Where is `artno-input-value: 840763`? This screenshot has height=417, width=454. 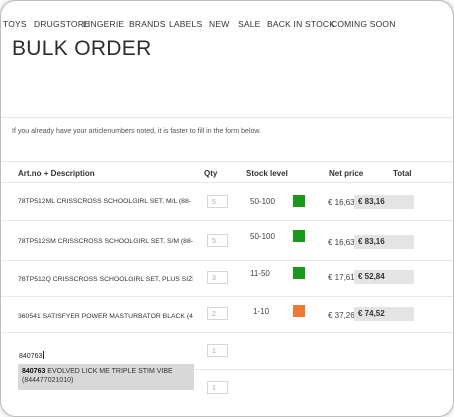
artno-input-value: 840763 is located at coordinates (31, 356).